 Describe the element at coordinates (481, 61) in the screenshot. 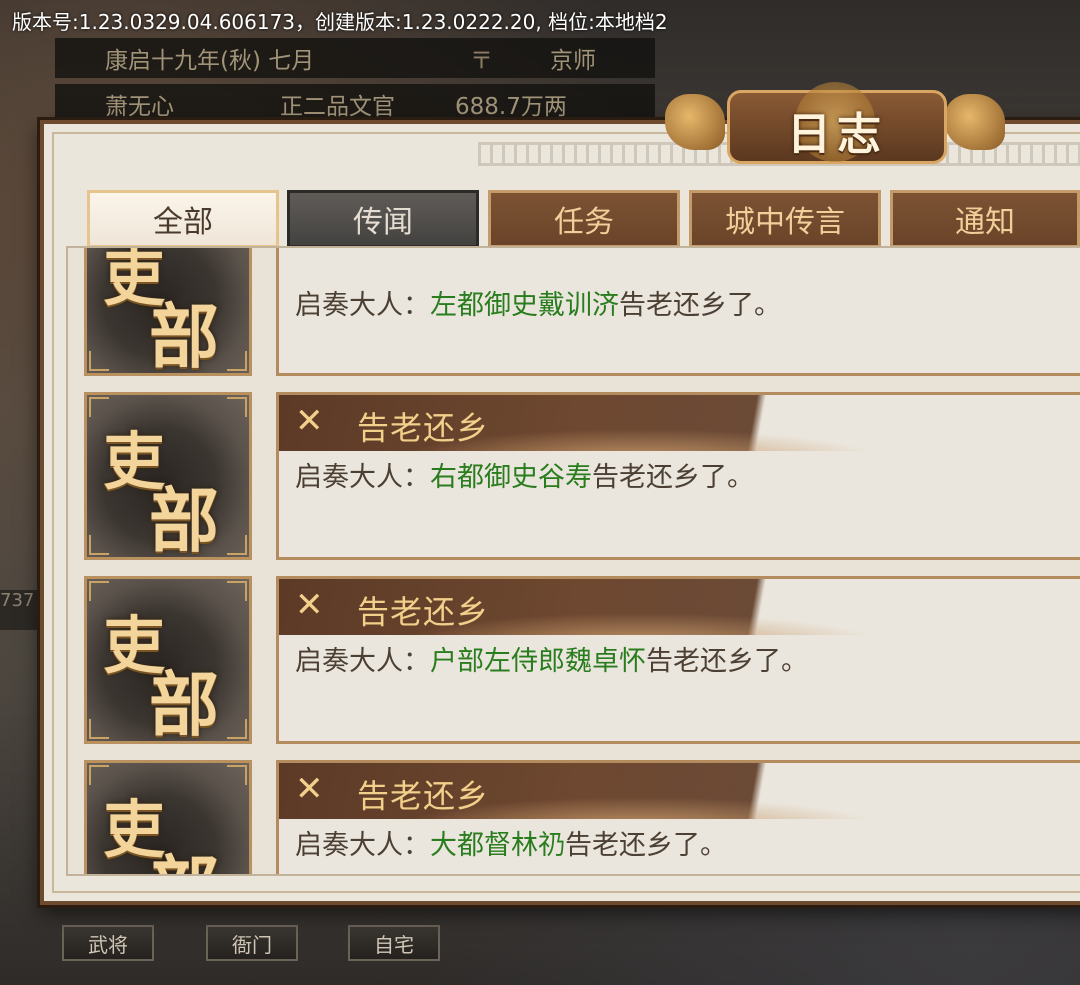

I see `location-icon: 〒` at that location.